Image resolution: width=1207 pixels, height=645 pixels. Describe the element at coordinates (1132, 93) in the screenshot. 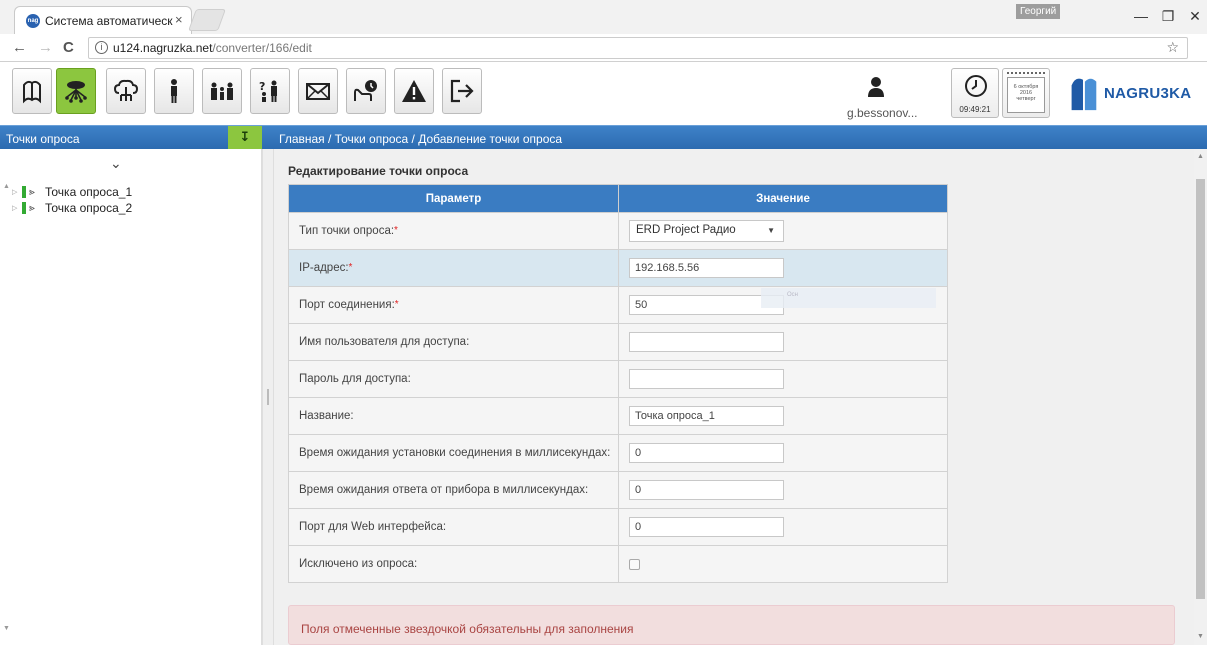

I see `brand-logo: NAGRU3KA` at that location.